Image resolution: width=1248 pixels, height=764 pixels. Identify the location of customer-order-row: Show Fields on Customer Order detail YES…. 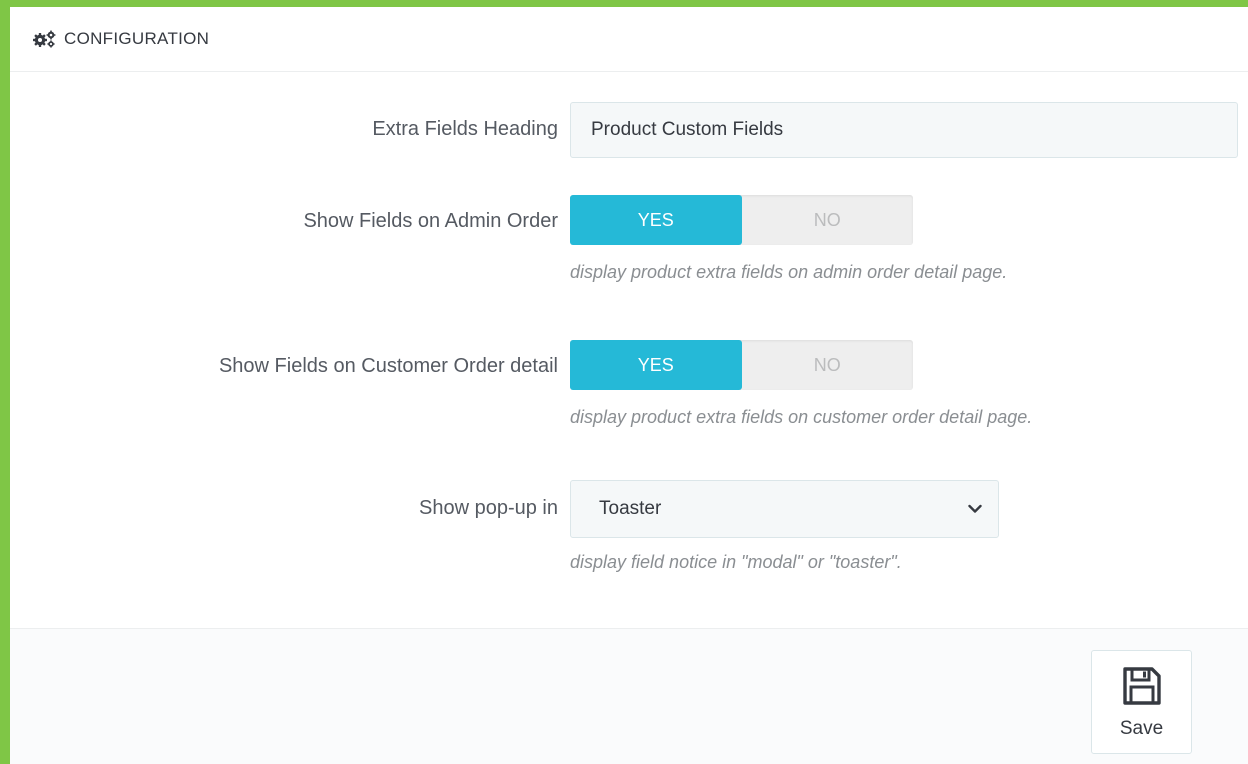
(629, 390).